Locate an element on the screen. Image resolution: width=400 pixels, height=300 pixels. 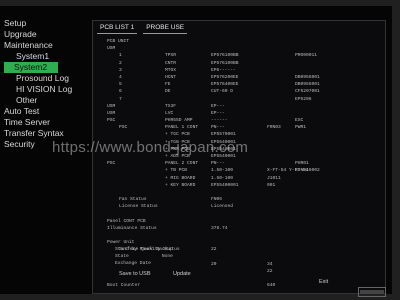
menu-item-time-server: Time Server is located at coordinates (49, 122).